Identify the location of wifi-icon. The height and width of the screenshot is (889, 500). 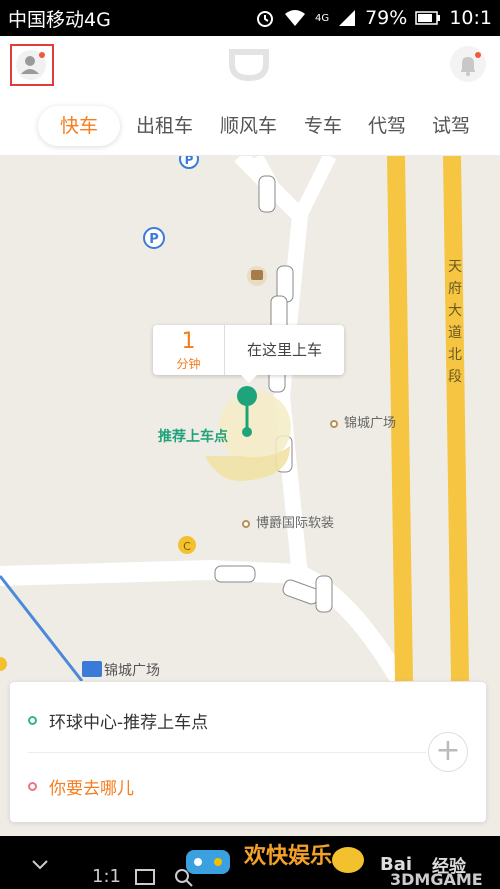
(294, 18).